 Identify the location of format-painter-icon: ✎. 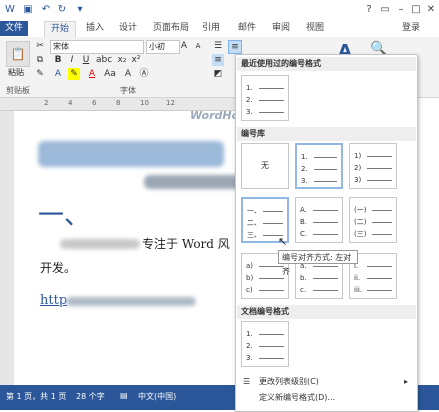
(40, 74).